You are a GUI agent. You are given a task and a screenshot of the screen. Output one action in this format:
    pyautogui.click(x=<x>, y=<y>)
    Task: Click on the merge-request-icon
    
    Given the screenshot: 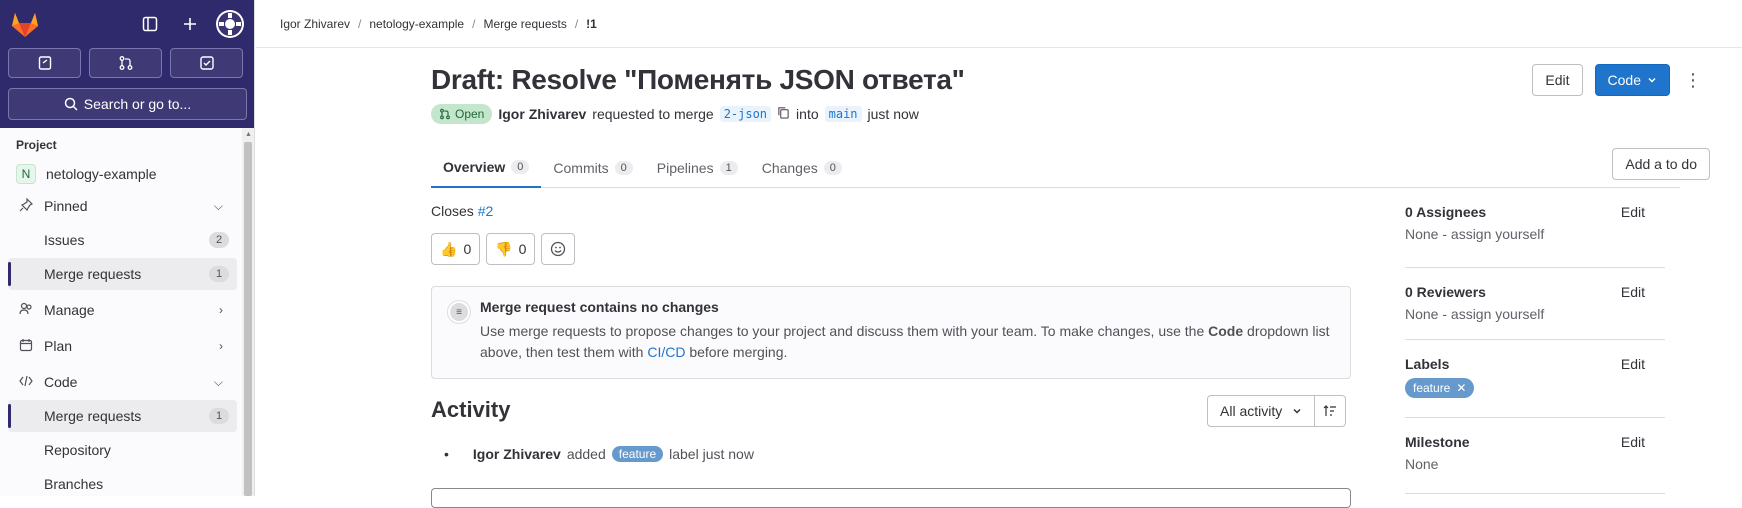 What is the action you would take?
    pyautogui.click(x=125, y=63)
    